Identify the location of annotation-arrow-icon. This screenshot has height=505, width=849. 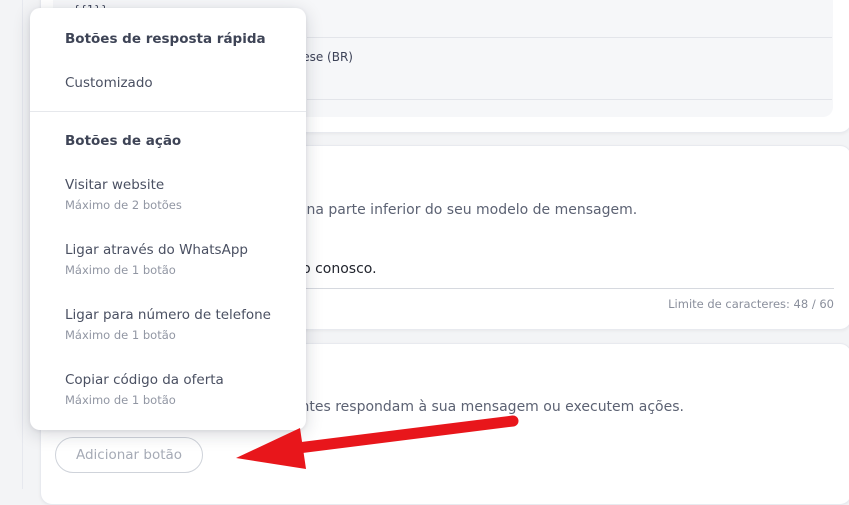
(377, 442).